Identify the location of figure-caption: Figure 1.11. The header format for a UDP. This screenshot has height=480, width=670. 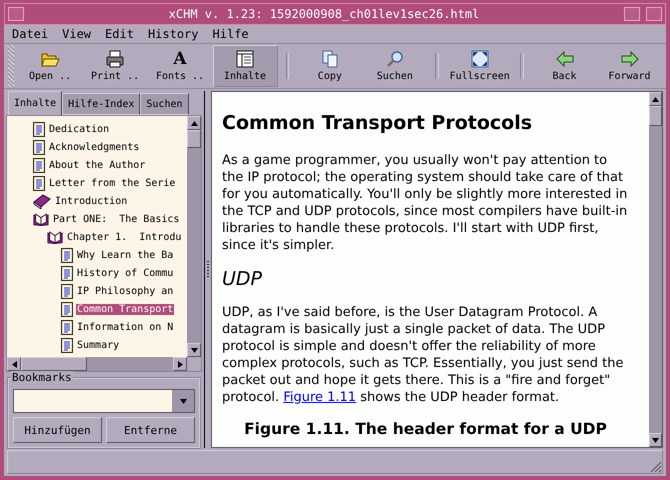
(425, 429).